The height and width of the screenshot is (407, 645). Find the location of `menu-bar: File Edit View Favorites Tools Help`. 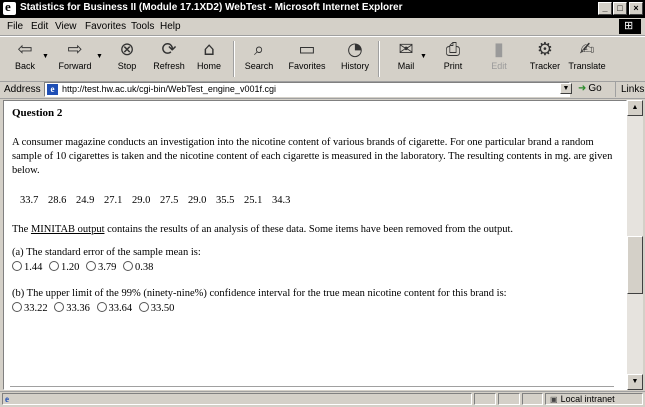

menu-bar: File Edit View Favorites Tools Help is located at coordinates (322, 27).